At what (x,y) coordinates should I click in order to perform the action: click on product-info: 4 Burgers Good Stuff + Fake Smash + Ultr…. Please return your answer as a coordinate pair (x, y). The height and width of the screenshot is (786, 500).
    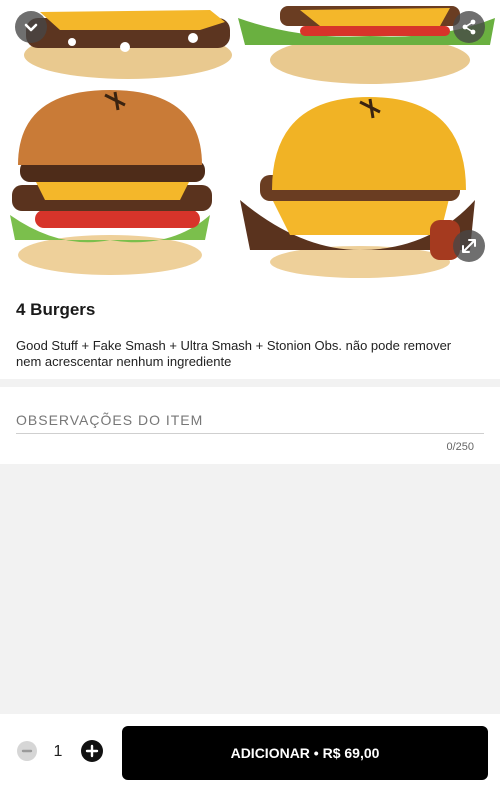
    Looking at the image, I should click on (250, 330).